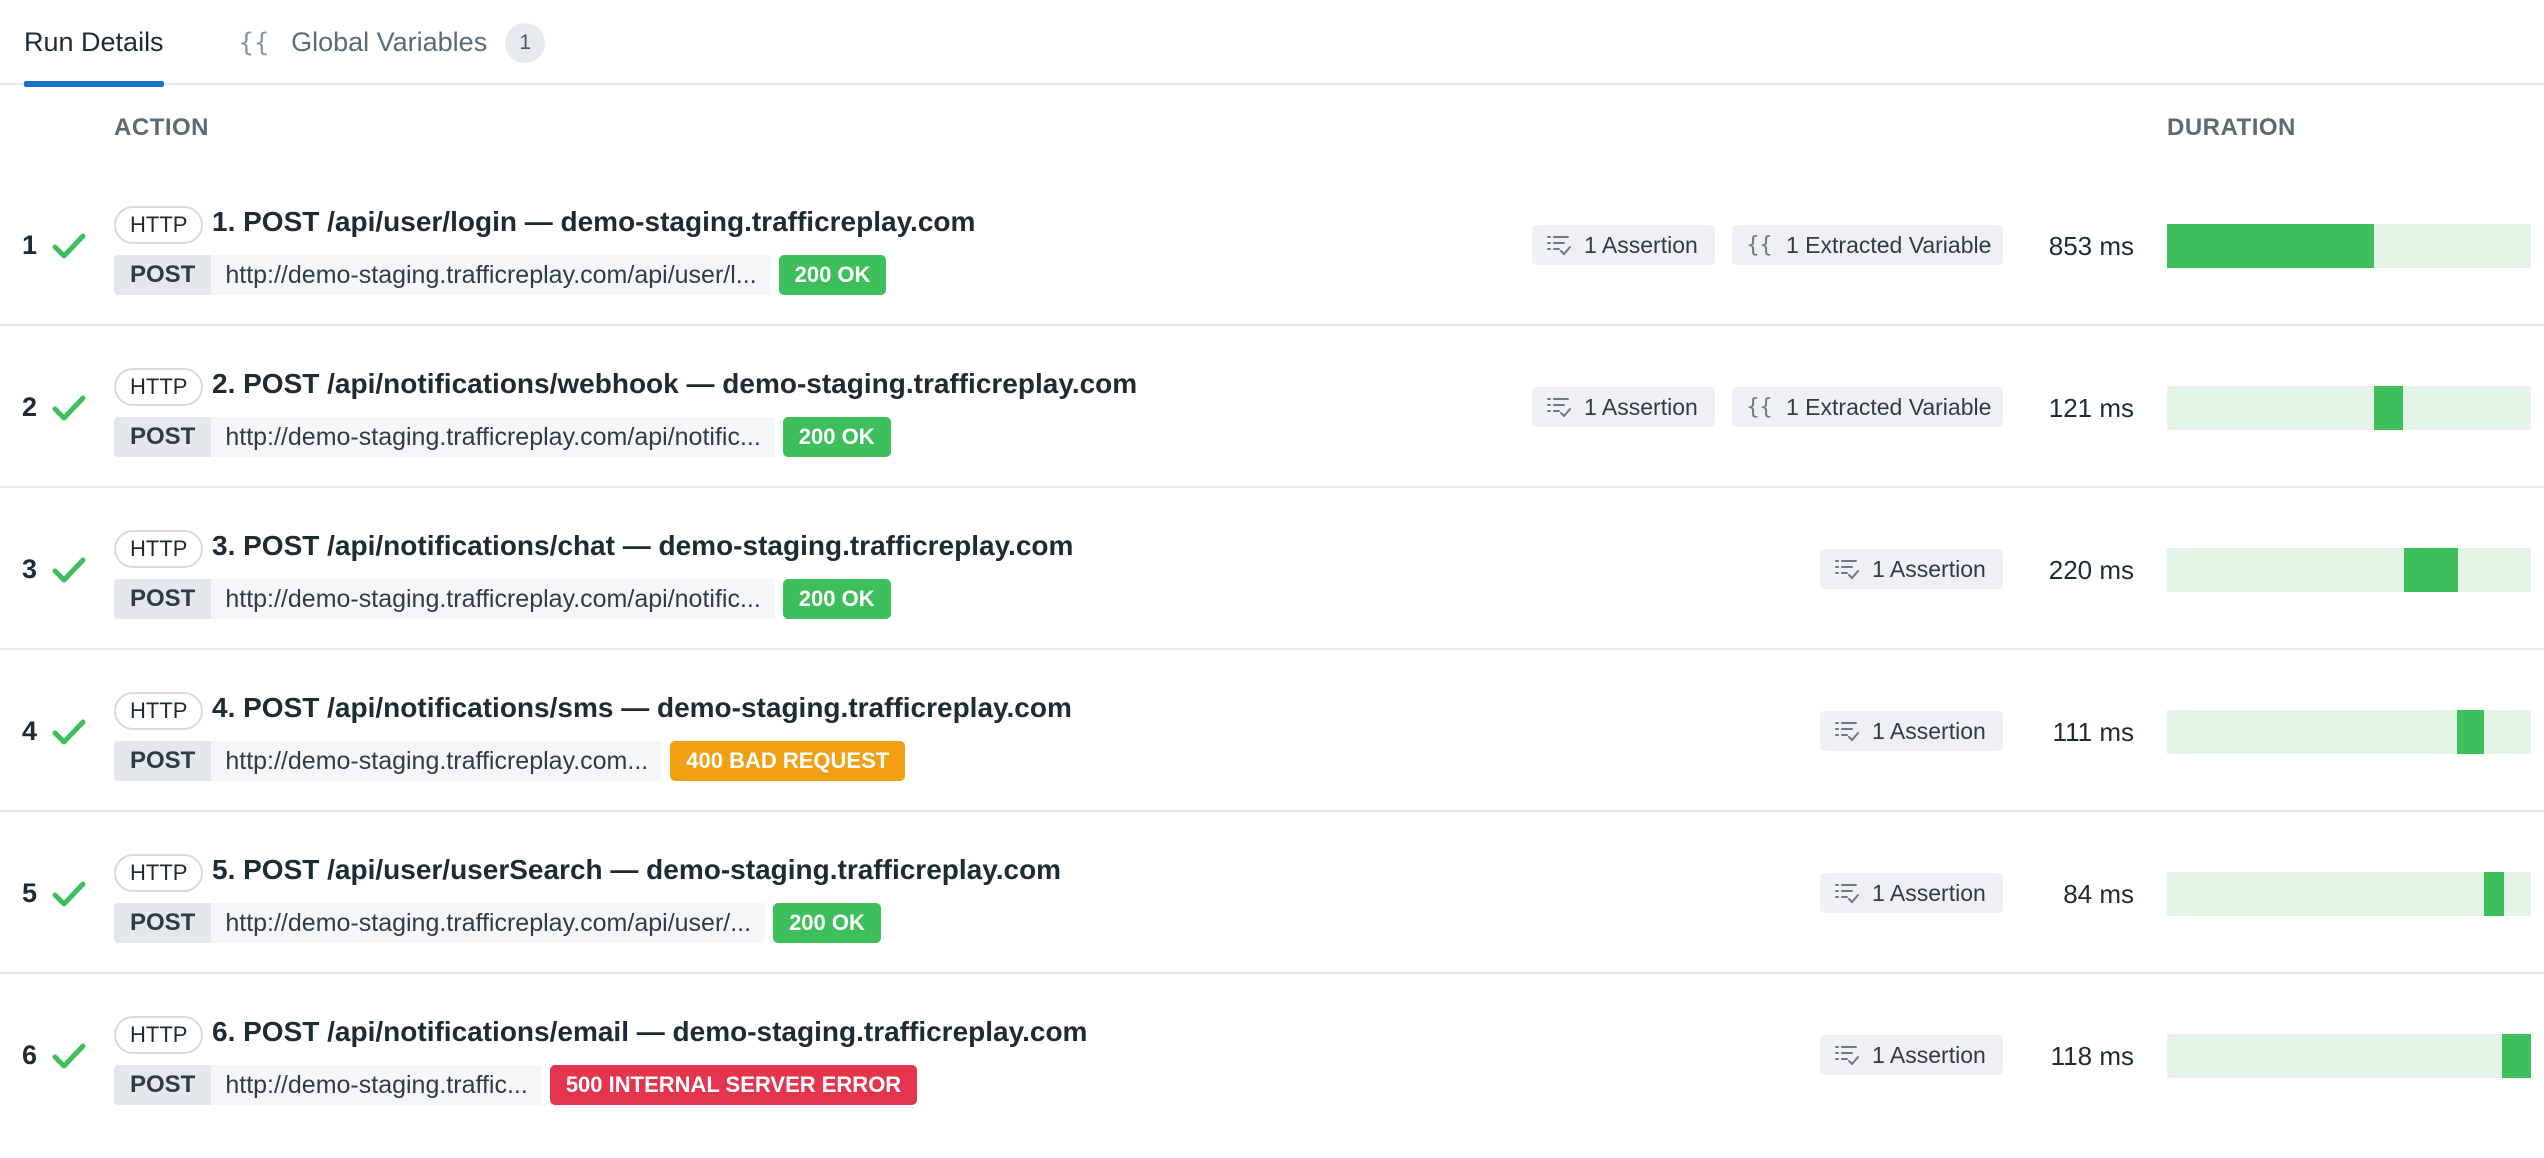 The width and height of the screenshot is (2544, 1158). What do you see at coordinates (2091, 246) in the screenshot?
I see `step-duration: 853 ms` at bounding box center [2091, 246].